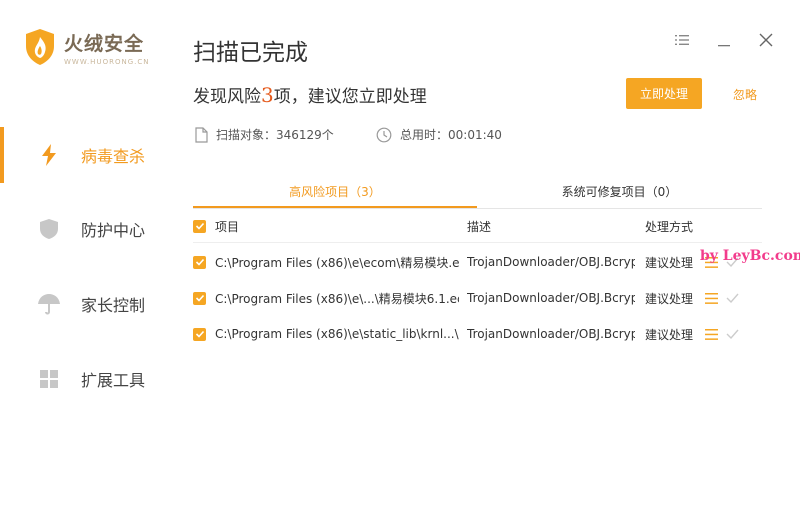 This screenshot has width=800, height=515. Describe the element at coordinates (619, 191) in the screenshot. I see `tab-system-repairable: 系统可修复项目（0）` at that location.